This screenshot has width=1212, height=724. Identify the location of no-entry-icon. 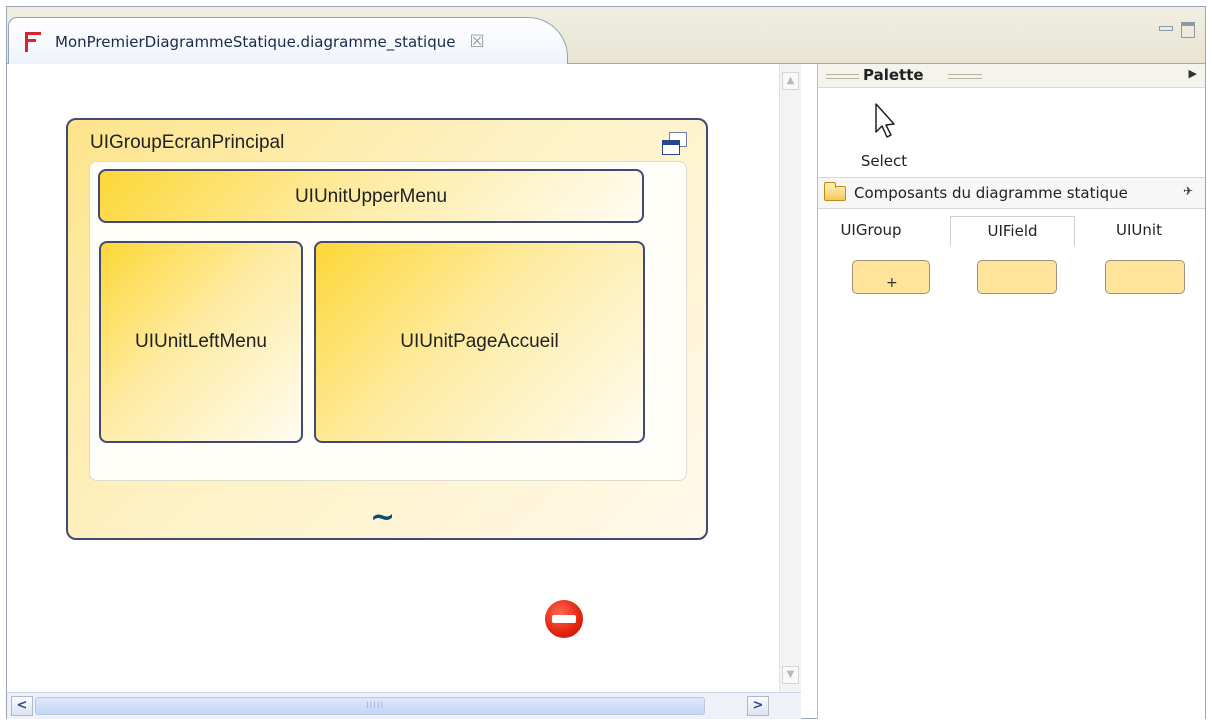
(564, 619).